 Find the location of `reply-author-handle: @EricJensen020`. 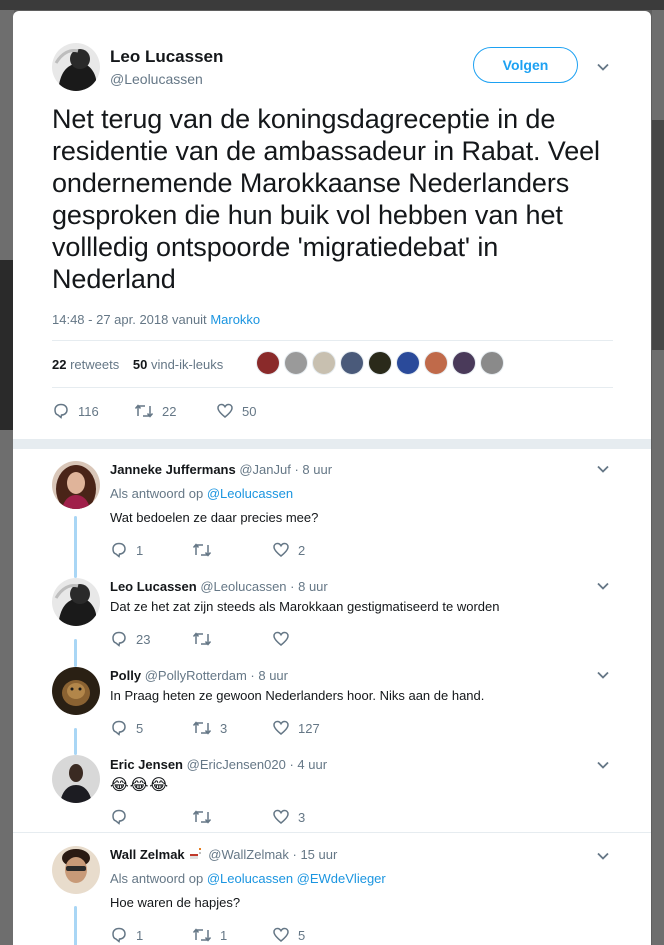

reply-author-handle: @EricJensen020 is located at coordinates (236, 764).